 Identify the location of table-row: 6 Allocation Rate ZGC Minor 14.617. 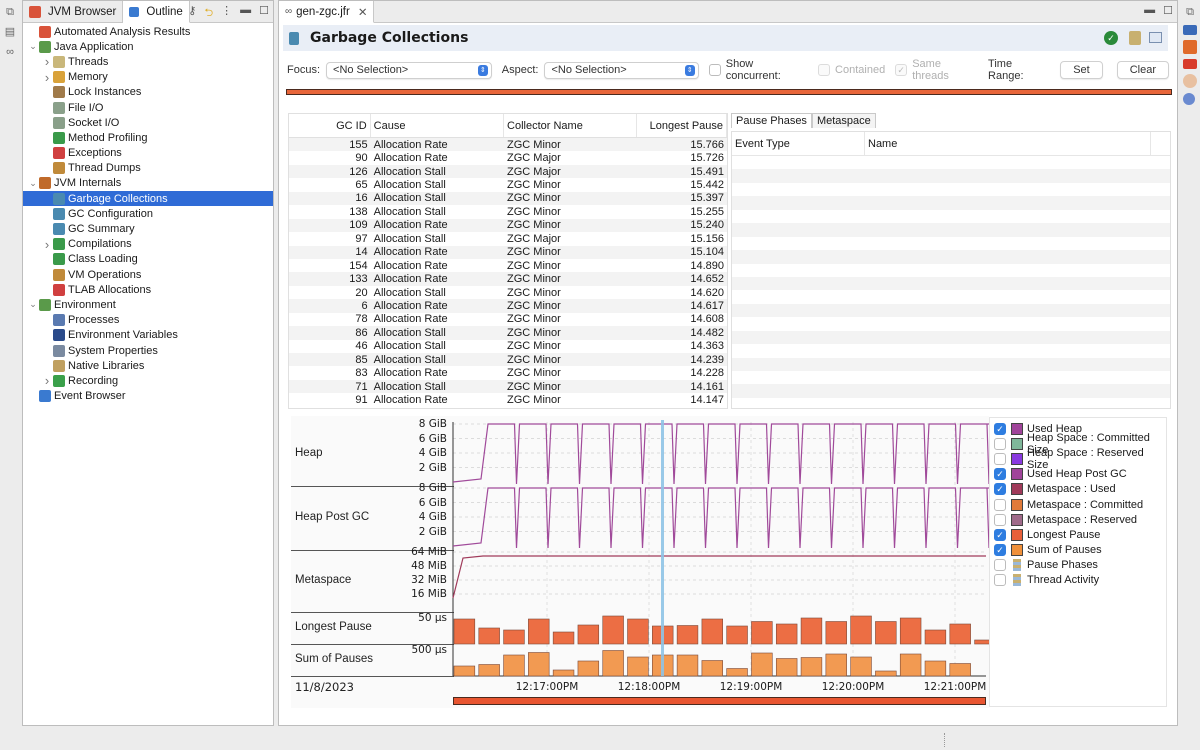
(508, 306).